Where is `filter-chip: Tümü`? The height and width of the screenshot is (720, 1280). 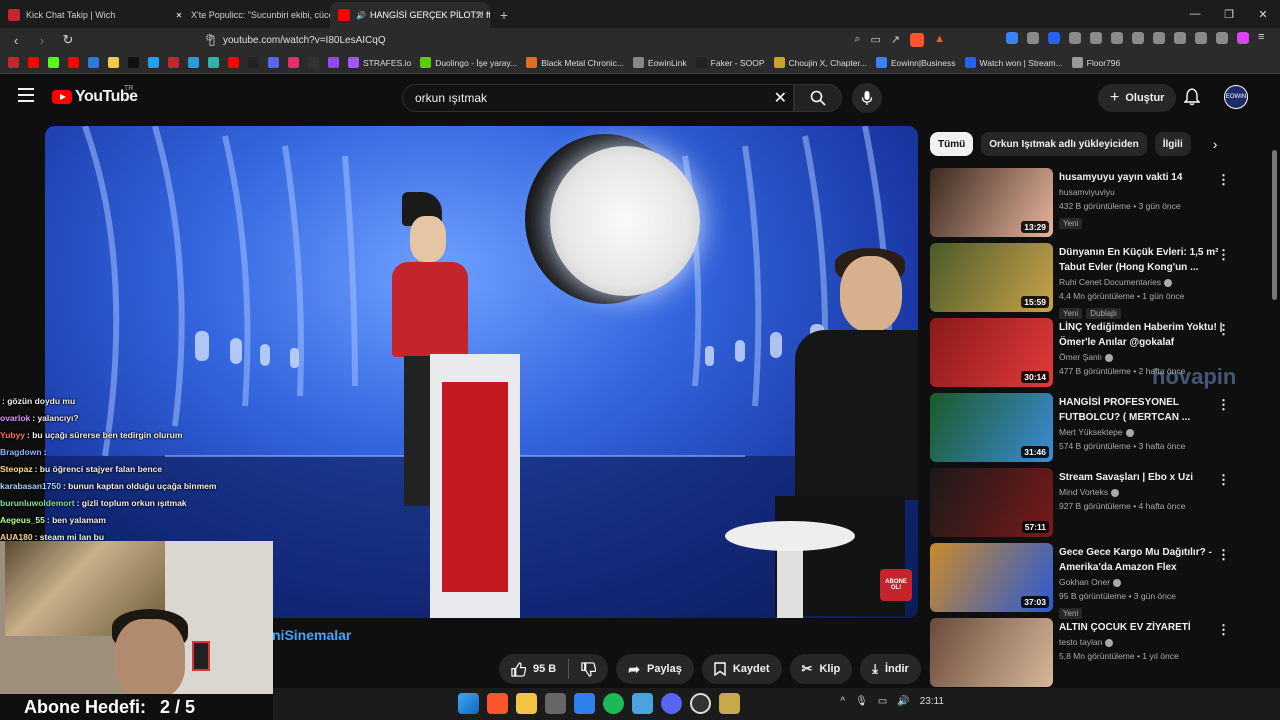
filter-chip: Tümü is located at coordinates (952, 144).